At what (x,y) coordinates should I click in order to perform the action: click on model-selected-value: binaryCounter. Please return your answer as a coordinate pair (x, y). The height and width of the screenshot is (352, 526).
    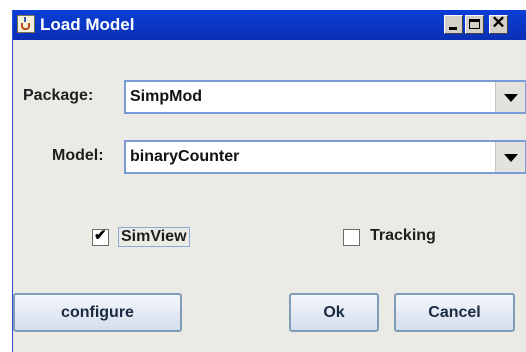
    Looking at the image, I should click on (185, 156).